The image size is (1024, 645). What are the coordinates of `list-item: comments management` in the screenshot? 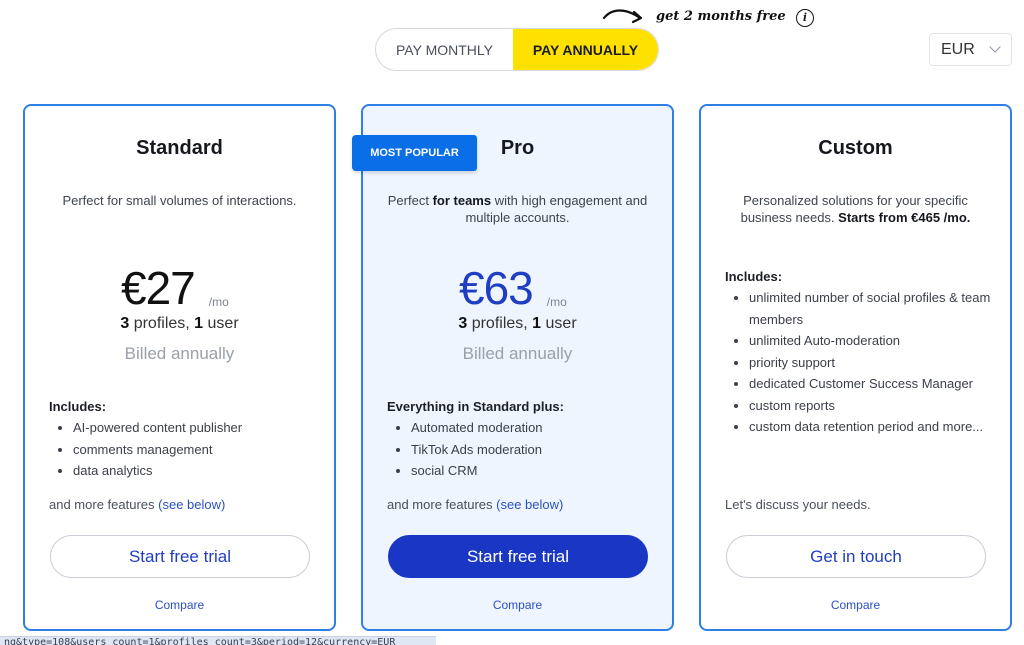 It's located at (147, 450).